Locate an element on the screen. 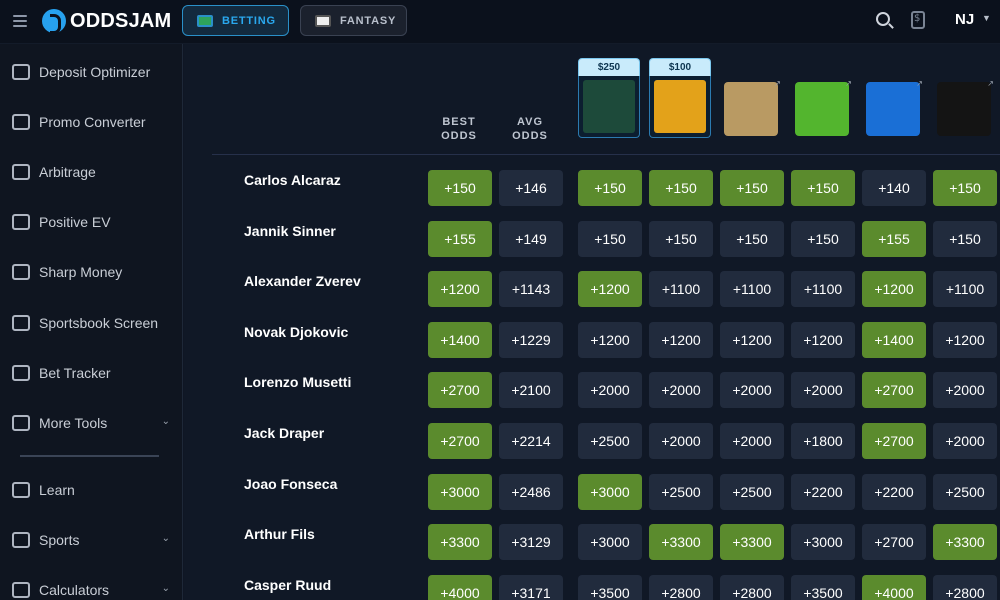 The image size is (1000, 600). best-odds-cell: +1400 is located at coordinates (460, 340).